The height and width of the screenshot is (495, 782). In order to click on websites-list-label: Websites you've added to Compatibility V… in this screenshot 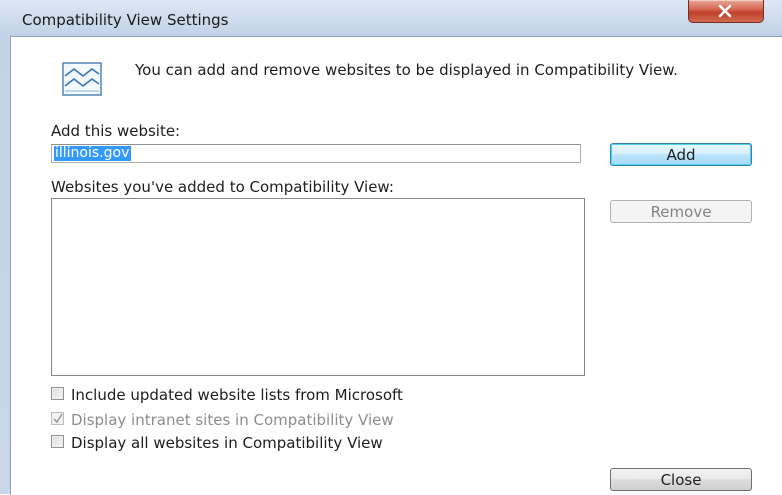, I will do `click(222, 187)`.